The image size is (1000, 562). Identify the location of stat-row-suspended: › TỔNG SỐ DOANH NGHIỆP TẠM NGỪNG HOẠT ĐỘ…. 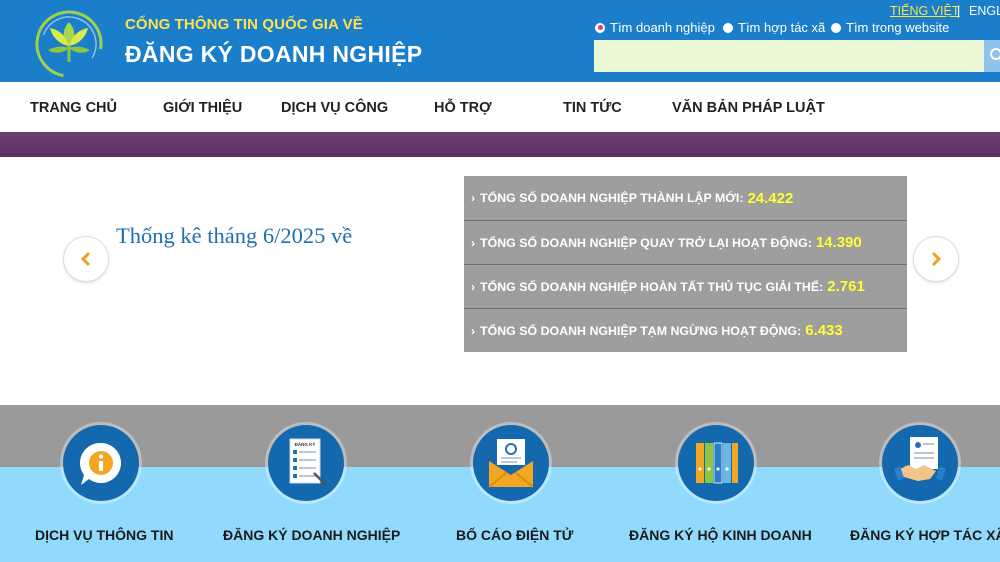
(685, 330).